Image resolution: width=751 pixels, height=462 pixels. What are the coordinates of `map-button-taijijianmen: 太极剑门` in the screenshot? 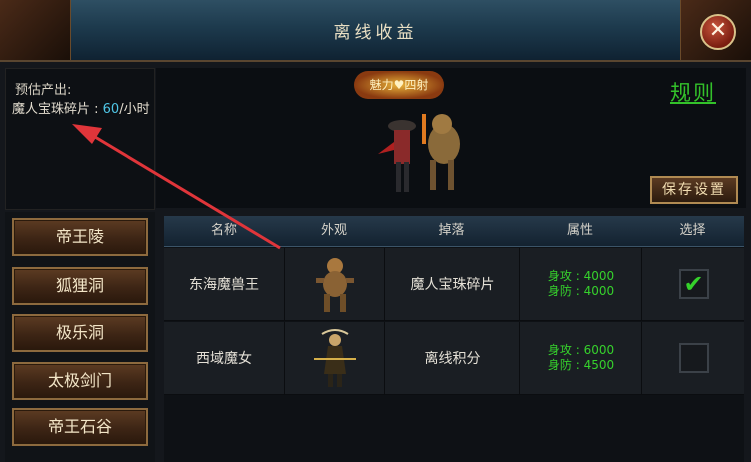 It's located at (80, 381).